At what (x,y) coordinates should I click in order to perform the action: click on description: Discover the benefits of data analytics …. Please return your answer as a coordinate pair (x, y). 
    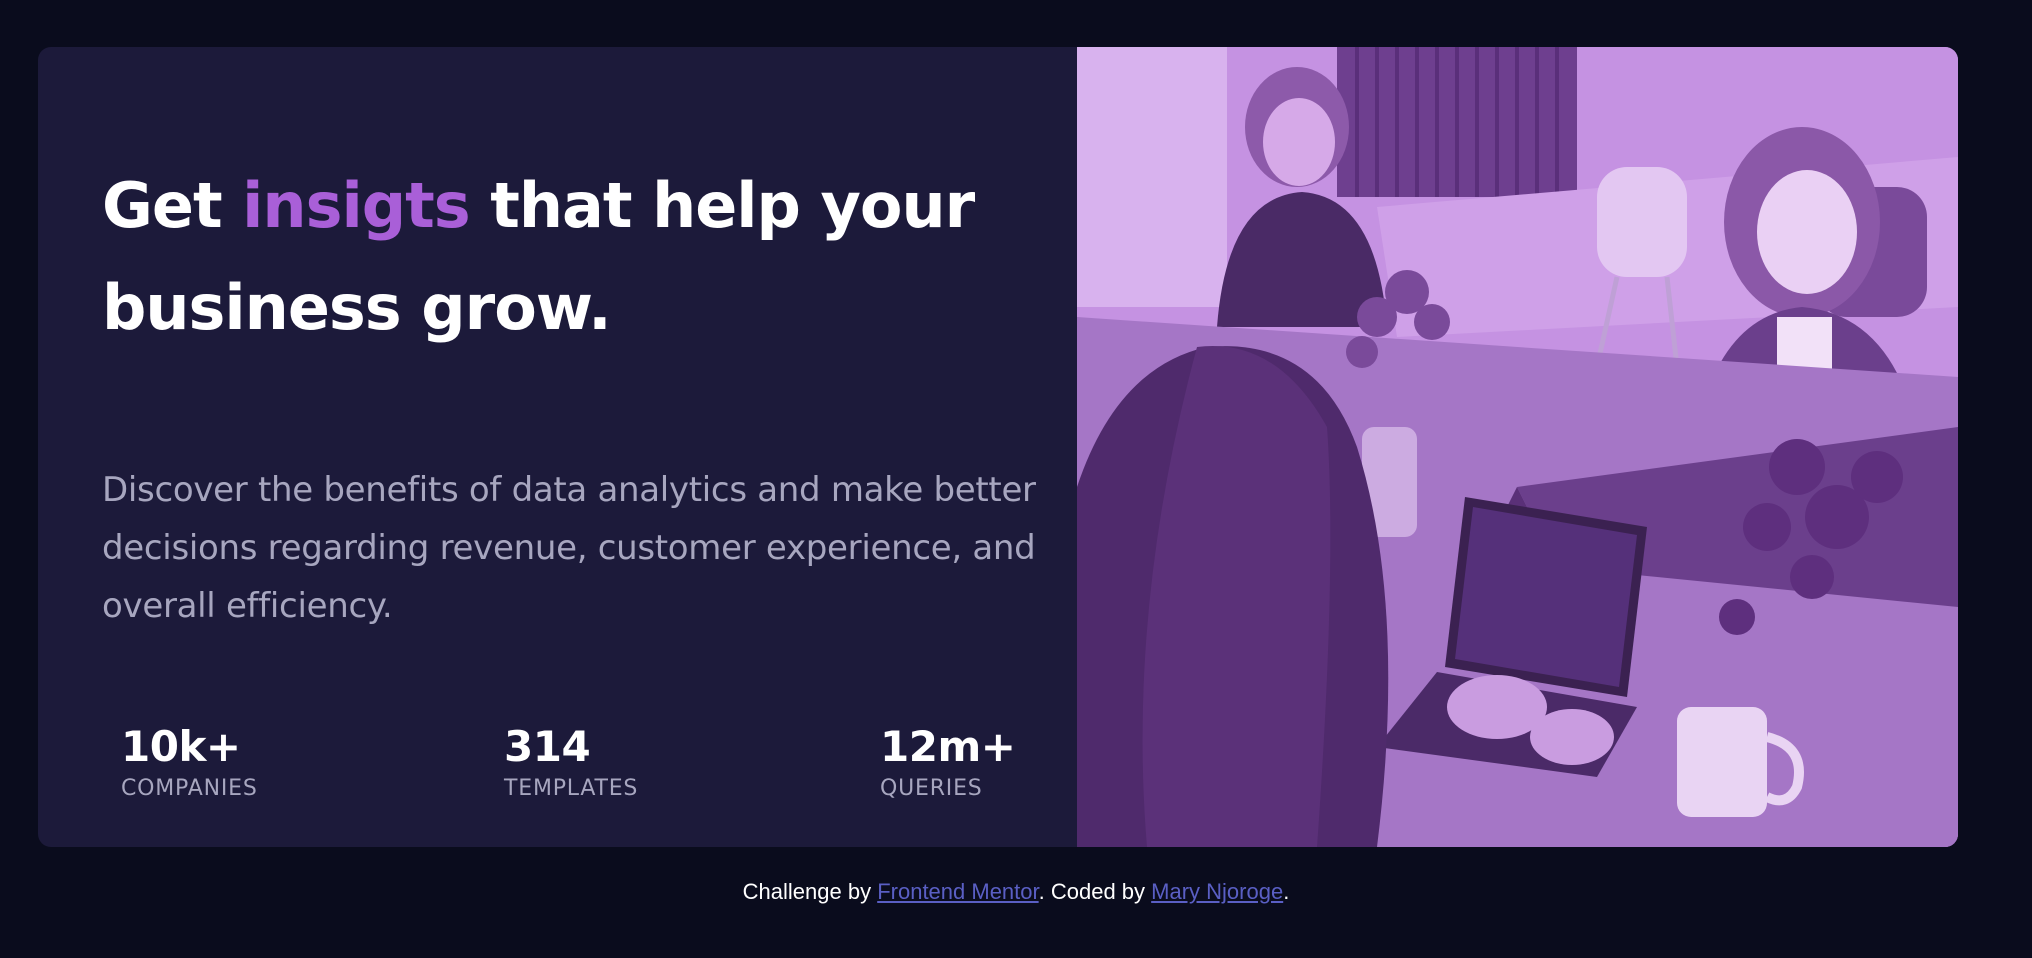
    Looking at the image, I should click on (569, 548).